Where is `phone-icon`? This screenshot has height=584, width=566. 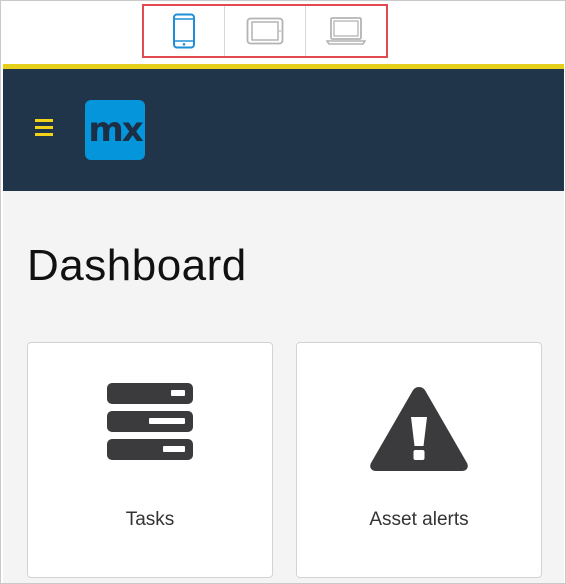
phone-icon is located at coordinates (184, 31).